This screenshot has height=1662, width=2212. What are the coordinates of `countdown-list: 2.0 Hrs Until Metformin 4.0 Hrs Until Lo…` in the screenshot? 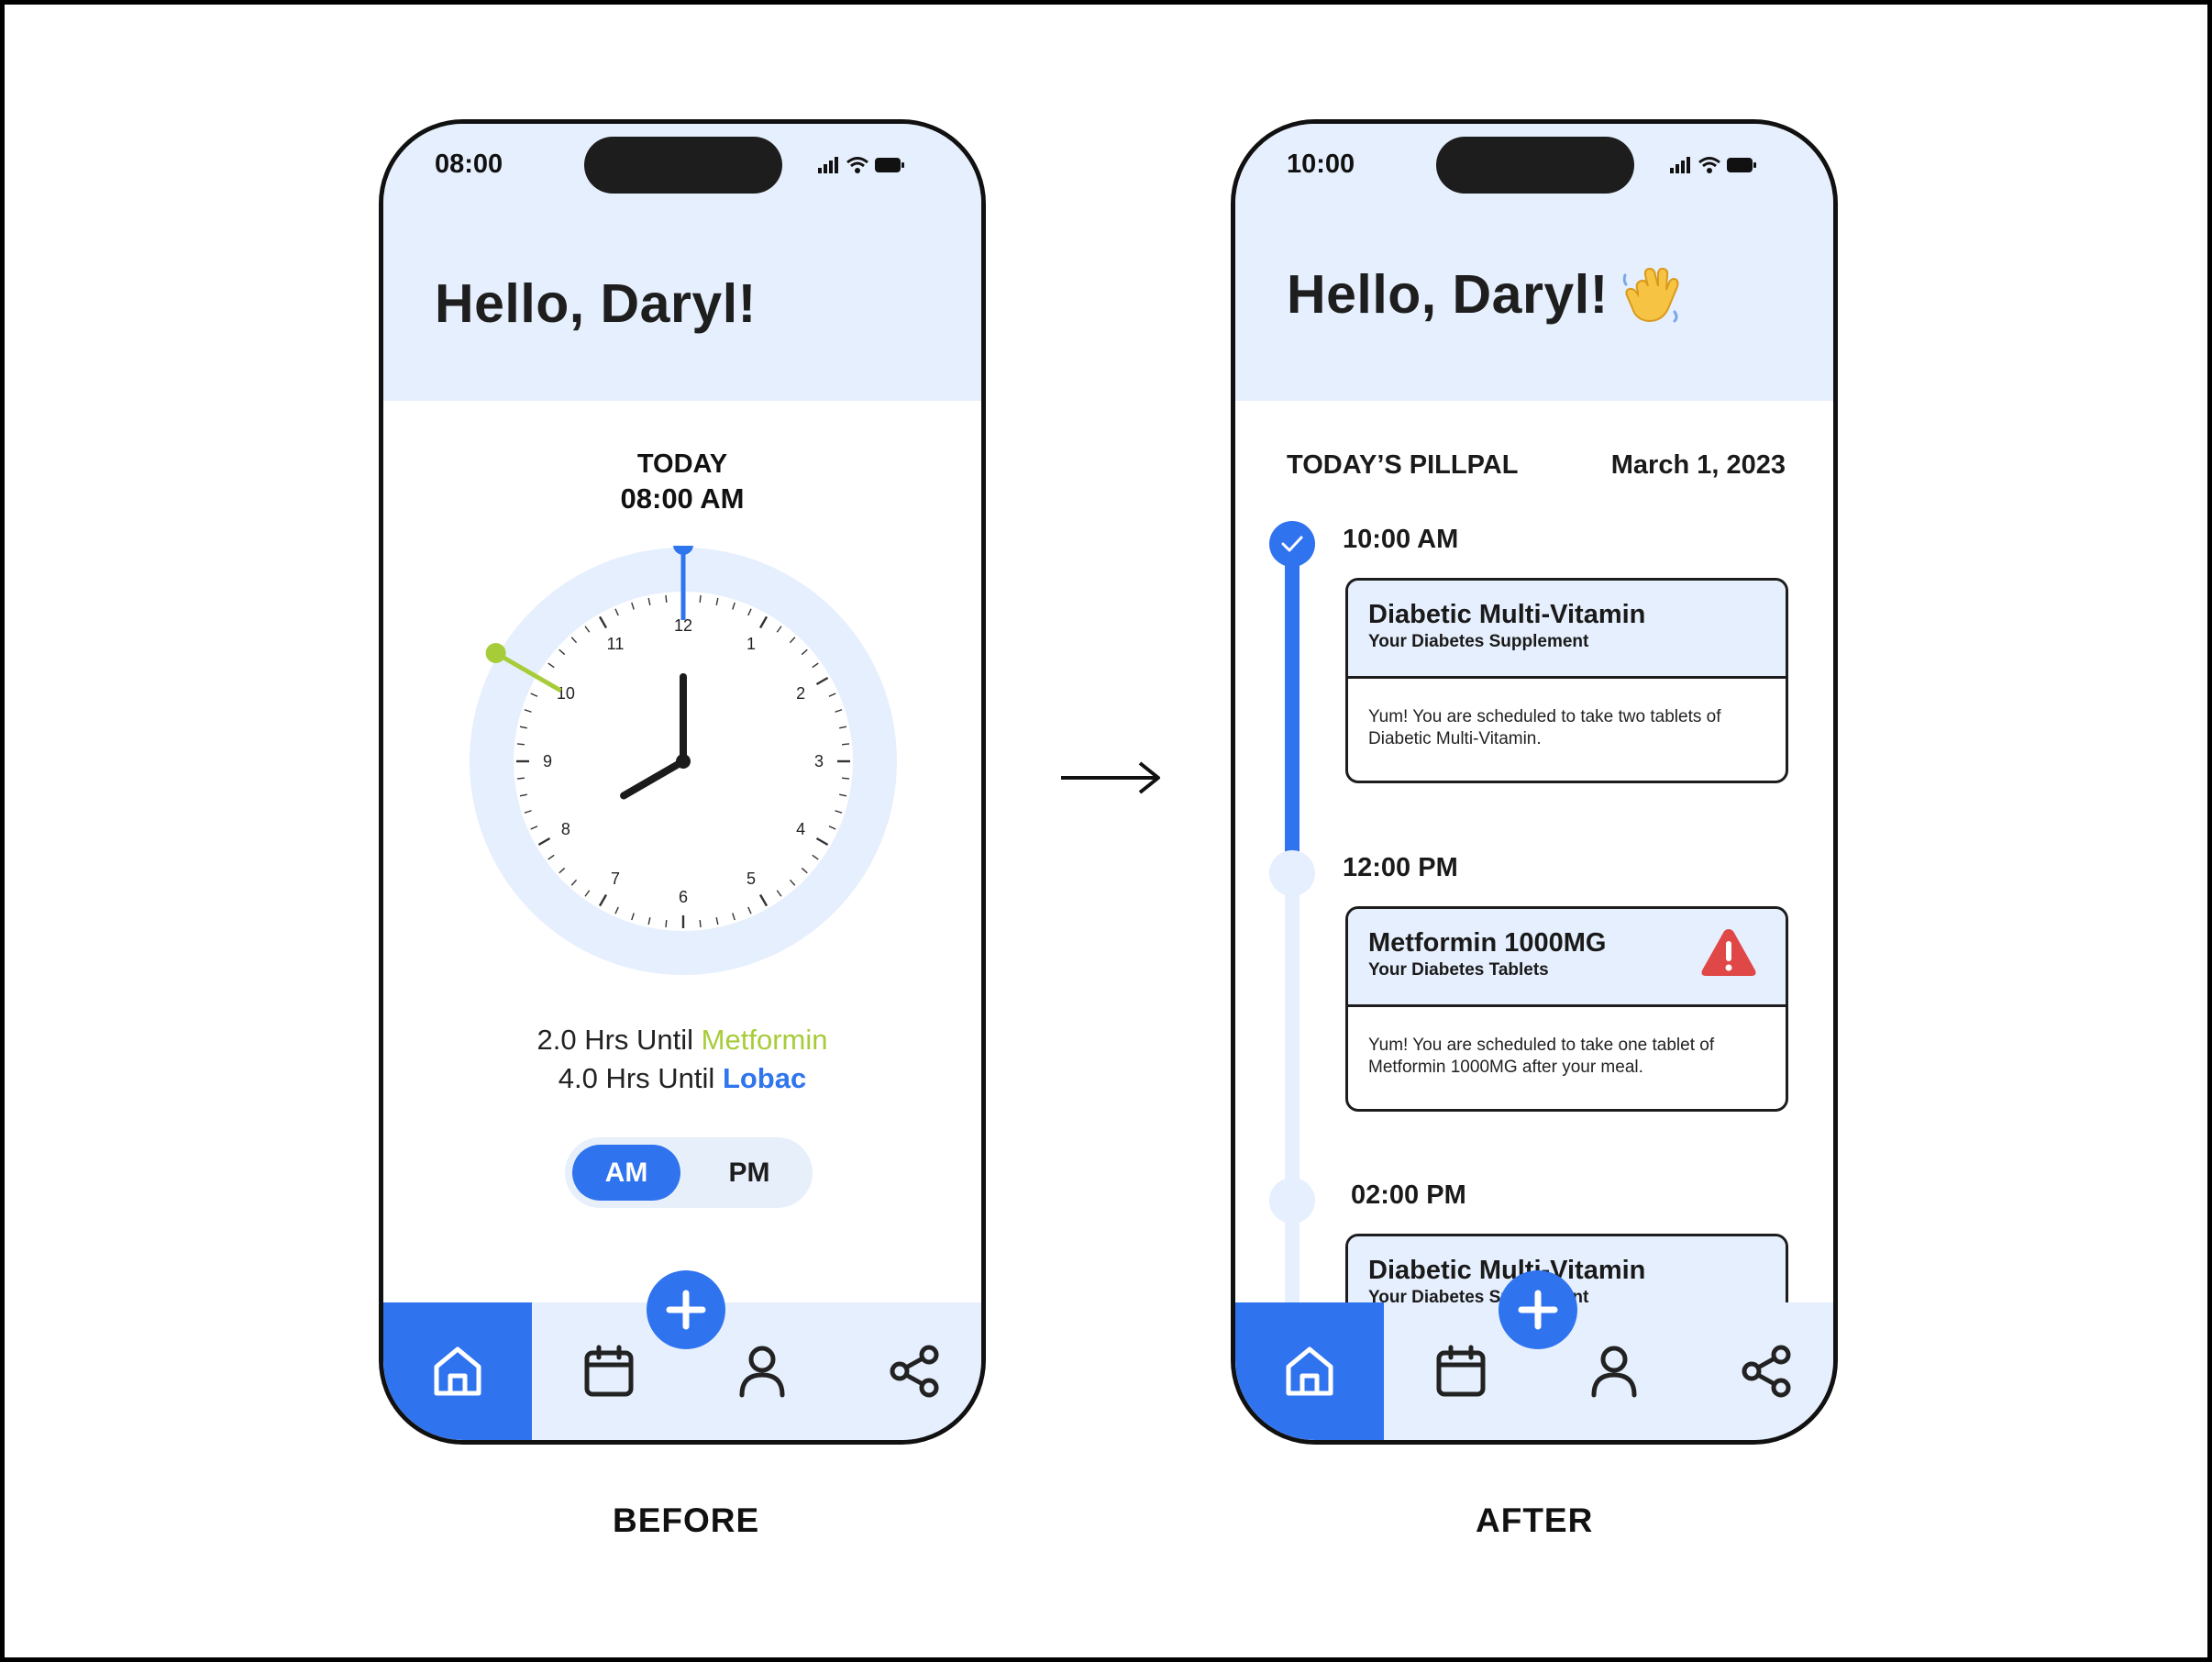 It's located at (682, 1059).